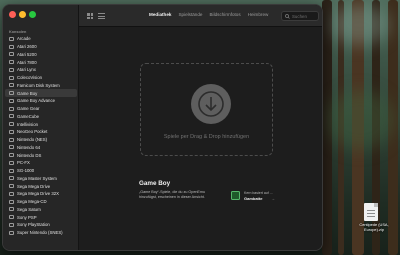 The height and width of the screenshot is (255, 400). What do you see at coordinates (32, 14) in the screenshot?
I see `zoom-button` at bounding box center [32, 14].